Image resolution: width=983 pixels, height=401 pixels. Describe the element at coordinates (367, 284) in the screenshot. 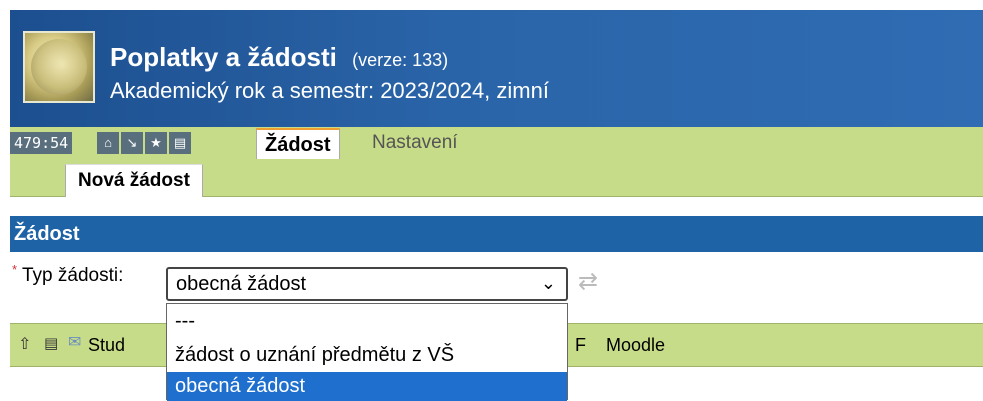

I see `request-type-select: obecná žádost ⌄` at that location.